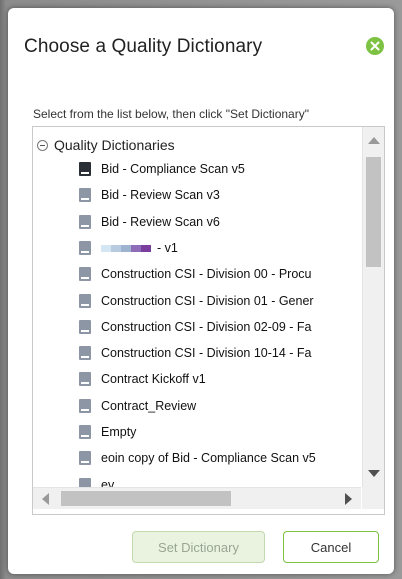 The width and height of the screenshot is (402, 579). I want to click on dictionary-list-item: Construction CSI - Division 00 - Procu, so click(195, 274).